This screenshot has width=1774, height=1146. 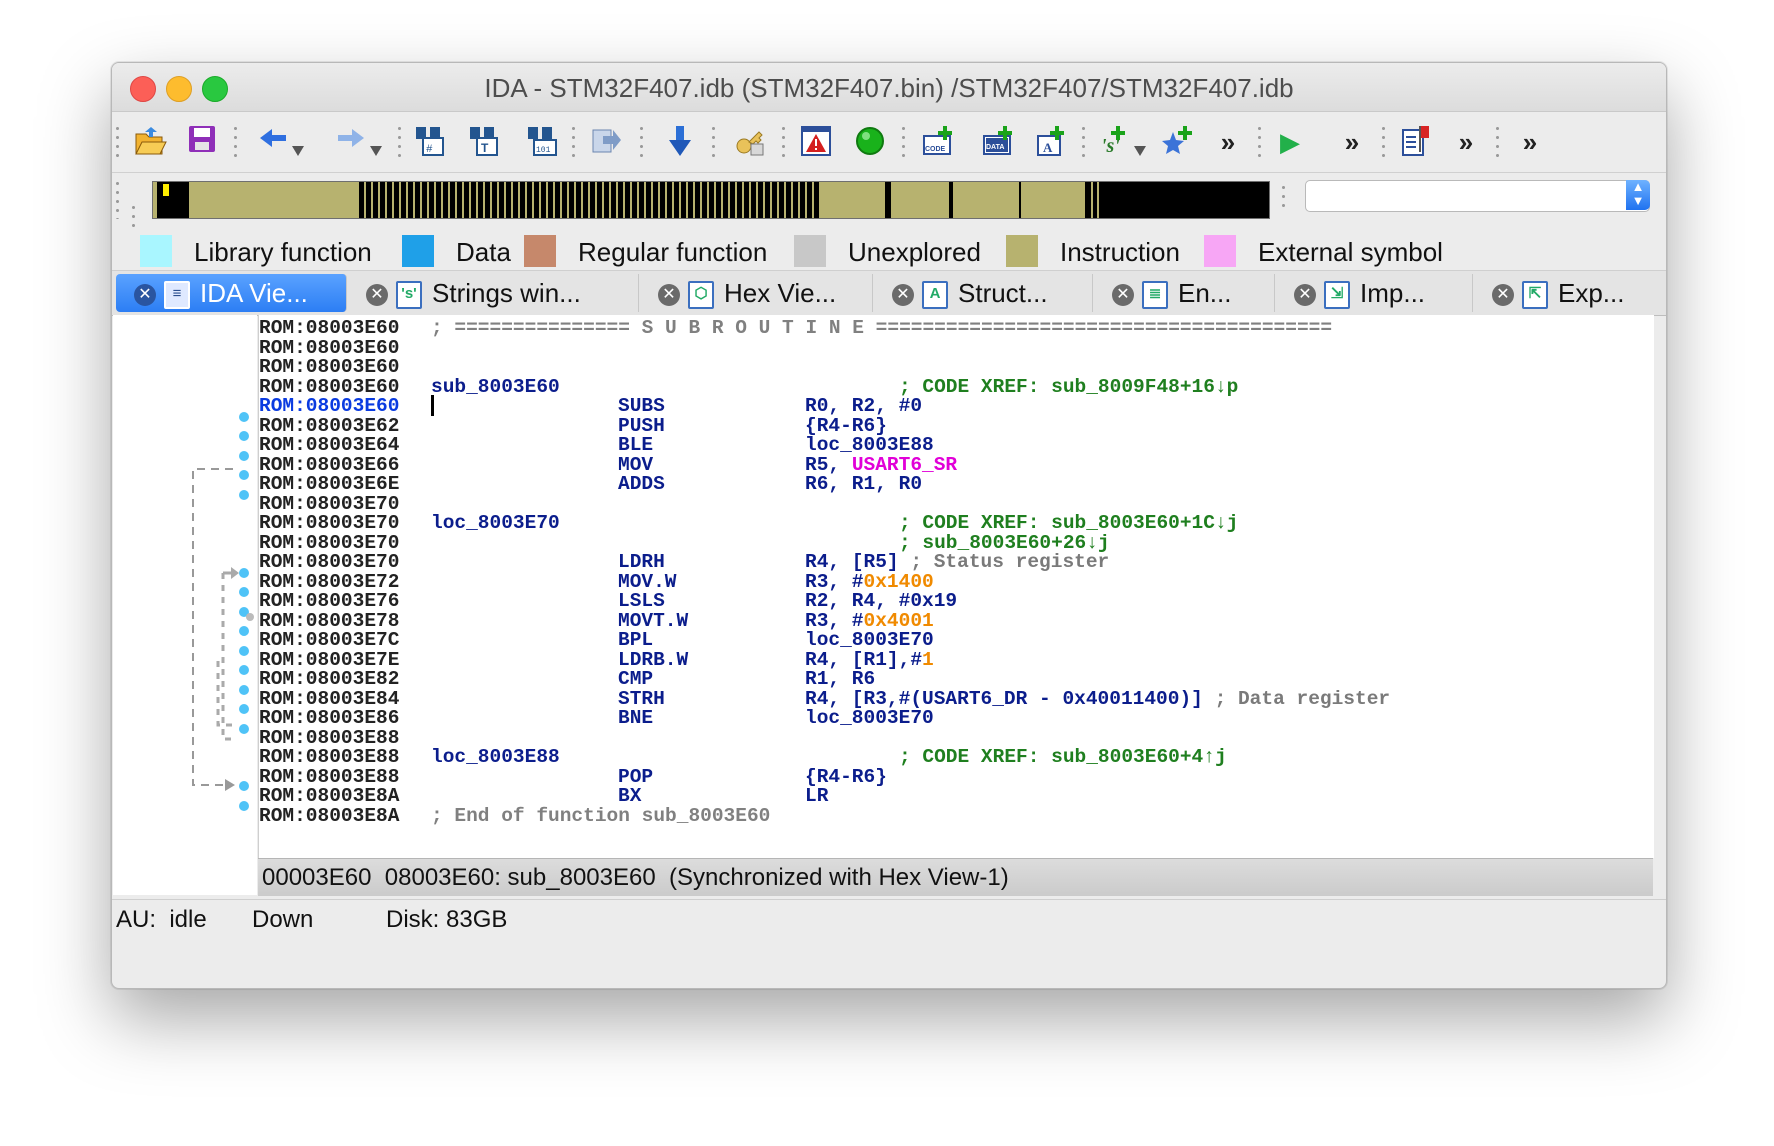 I want to click on legend-label: Unexplored, so click(x=914, y=252).